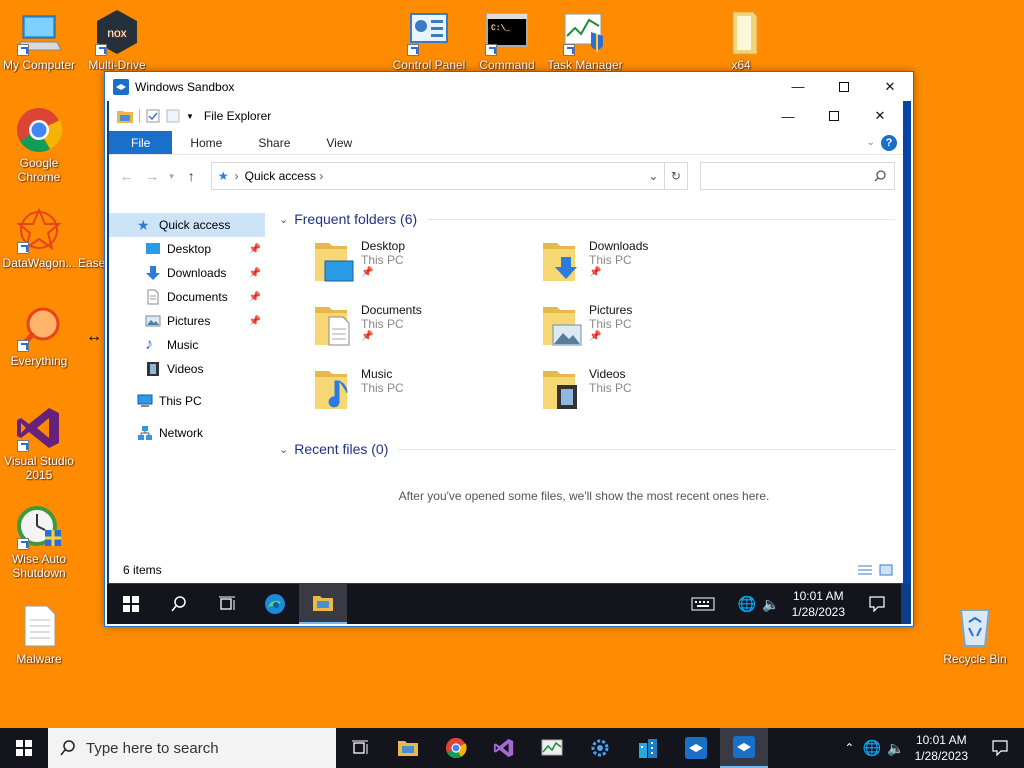 The width and height of the screenshot is (1024, 768). What do you see at coordinates (341, 449) in the screenshot?
I see `group-title: Recent files (0)` at bounding box center [341, 449].